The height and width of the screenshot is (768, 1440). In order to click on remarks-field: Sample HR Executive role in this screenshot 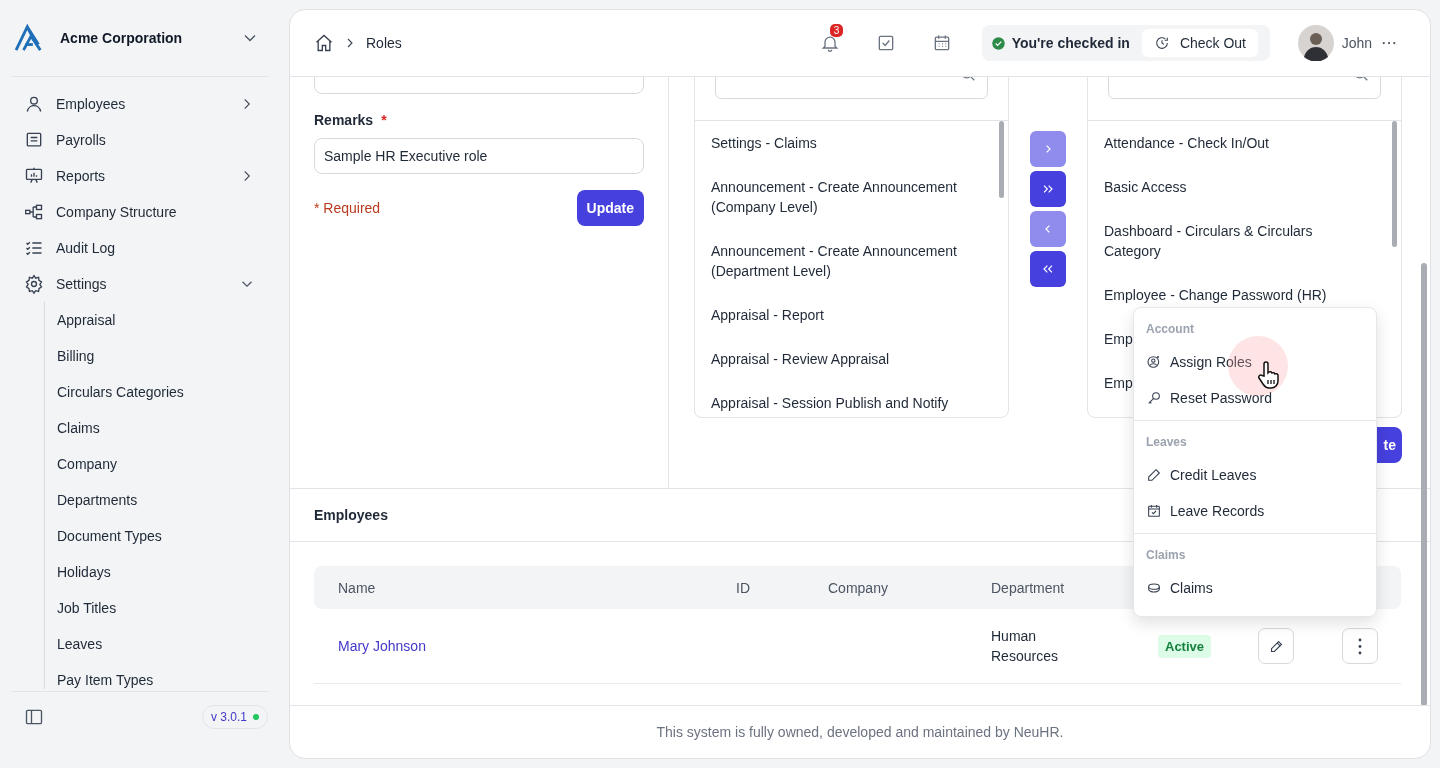, I will do `click(479, 156)`.